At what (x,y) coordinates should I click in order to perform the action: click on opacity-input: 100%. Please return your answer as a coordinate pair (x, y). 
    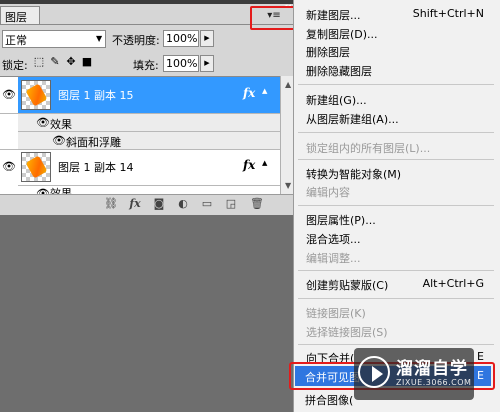
    Looking at the image, I should click on (181, 38).